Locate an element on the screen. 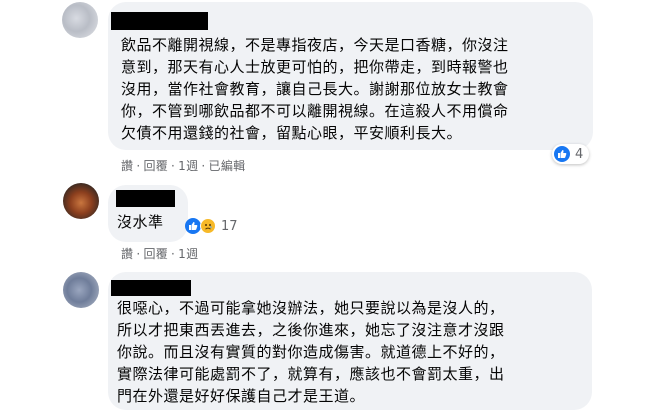 The width and height of the screenshot is (650, 417). comment-text: 沒水準 is located at coordinates (140, 222).